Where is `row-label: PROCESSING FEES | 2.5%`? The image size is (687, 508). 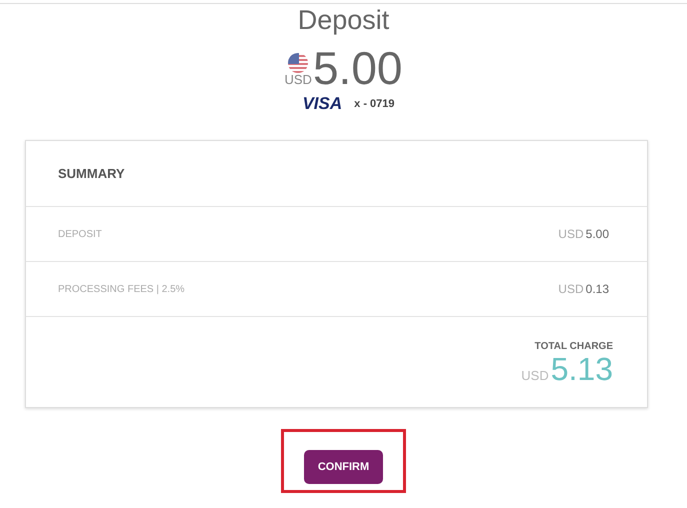
row-label: PROCESSING FEES | 2.5% is located at coordinates (121, 289).